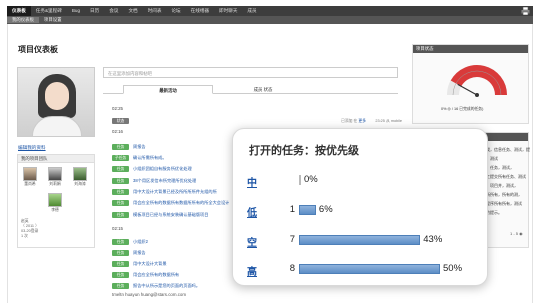  What do you see at coordinates (502, 185) in the screenshot?
I see `activity-line: ，项目并，测试，` at bounding box center [502, 185].